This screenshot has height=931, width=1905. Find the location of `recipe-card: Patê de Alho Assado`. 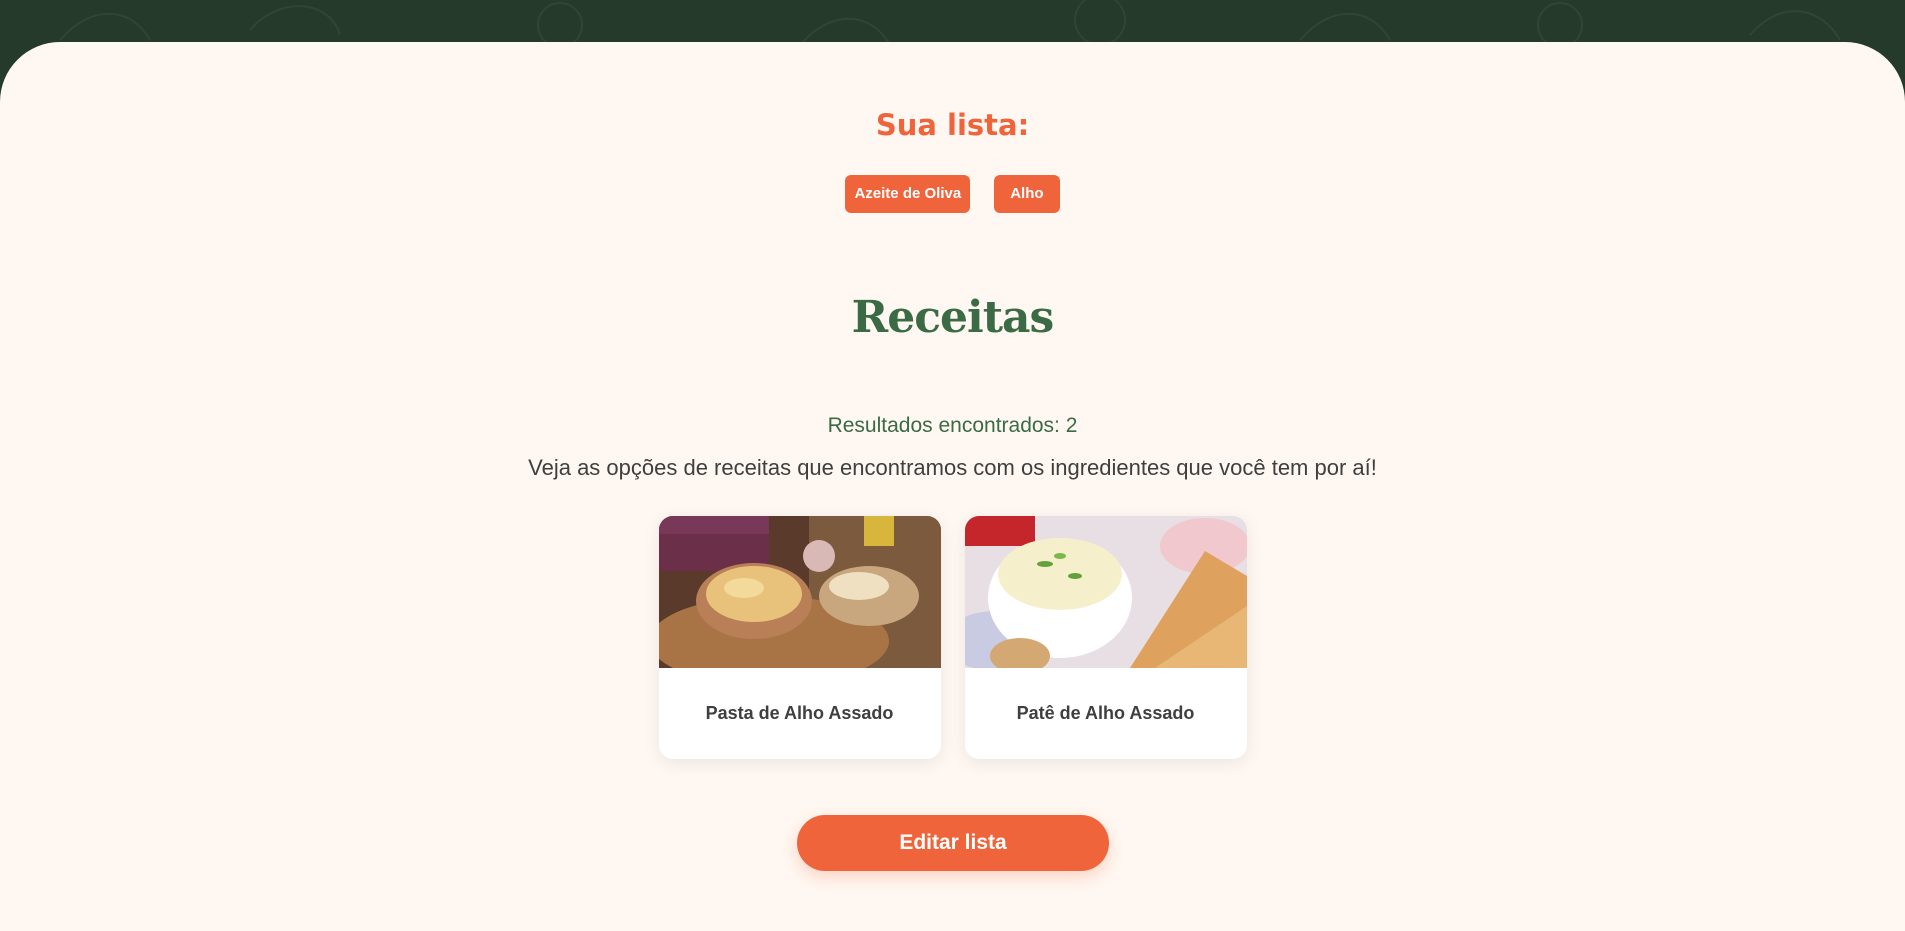

recipe-card: Patê de Alho Assado is located at coordinates (1105, 637).